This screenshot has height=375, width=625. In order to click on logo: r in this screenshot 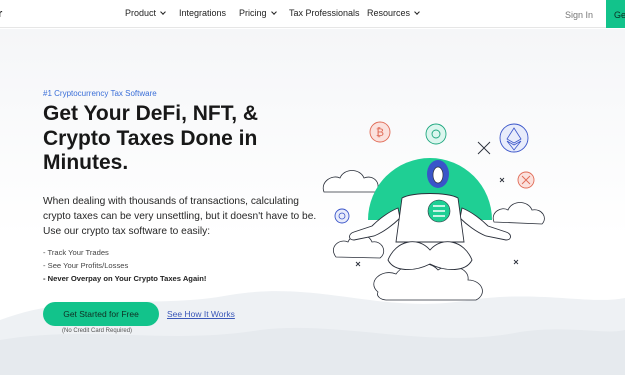, I will do `click(1, 14)`.